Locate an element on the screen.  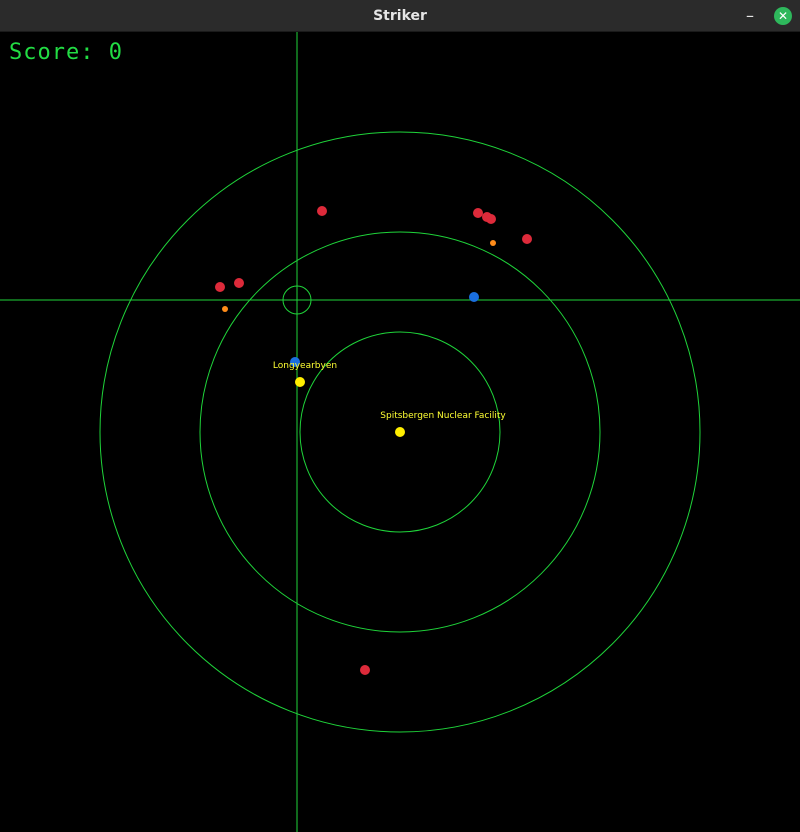
minimize-button: – is located at coordinates (750, 16).